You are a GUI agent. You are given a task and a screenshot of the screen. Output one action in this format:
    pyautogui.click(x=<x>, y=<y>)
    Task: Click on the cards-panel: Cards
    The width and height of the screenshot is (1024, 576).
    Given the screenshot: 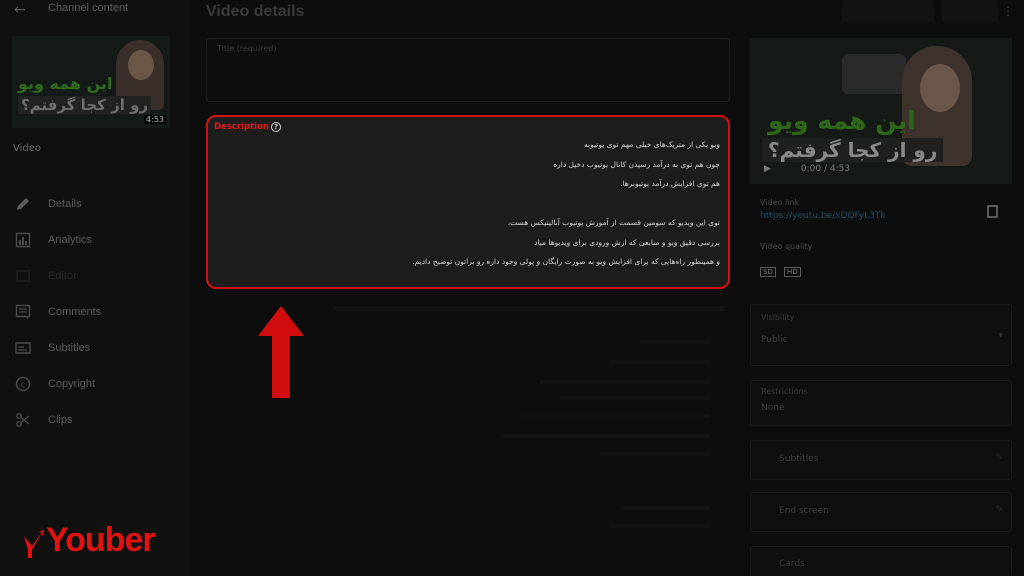 What is the action you would take?
    pyautogui.click(x=881, y=561)
    